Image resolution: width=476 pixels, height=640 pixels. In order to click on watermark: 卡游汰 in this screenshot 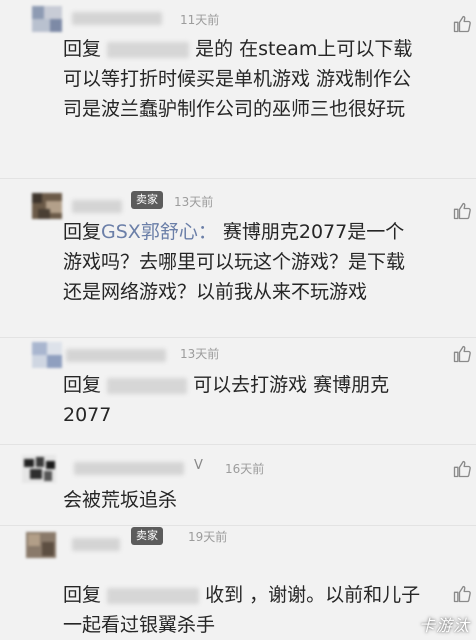, I will do `click(444, 625)`.